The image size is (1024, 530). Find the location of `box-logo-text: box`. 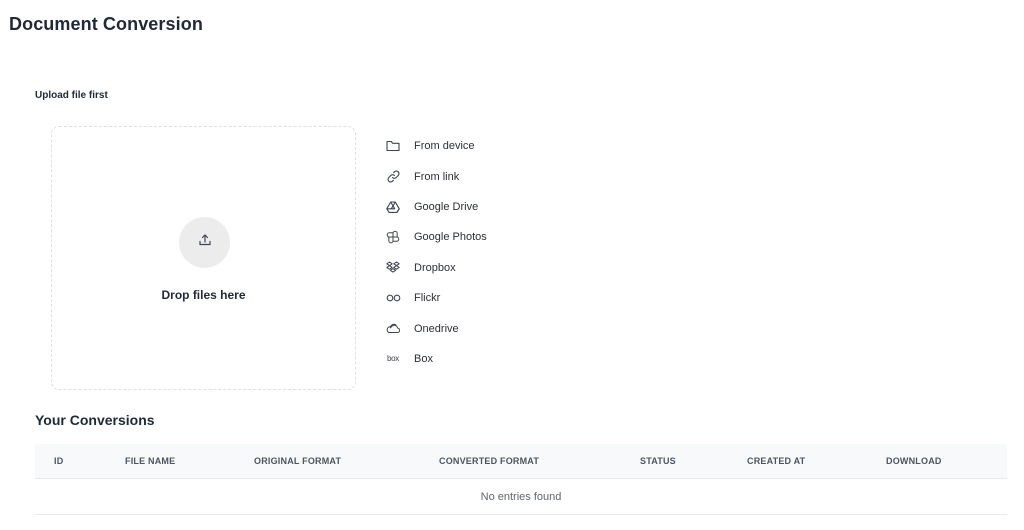

box-logo-text: box is located at coordinates (393, 359).